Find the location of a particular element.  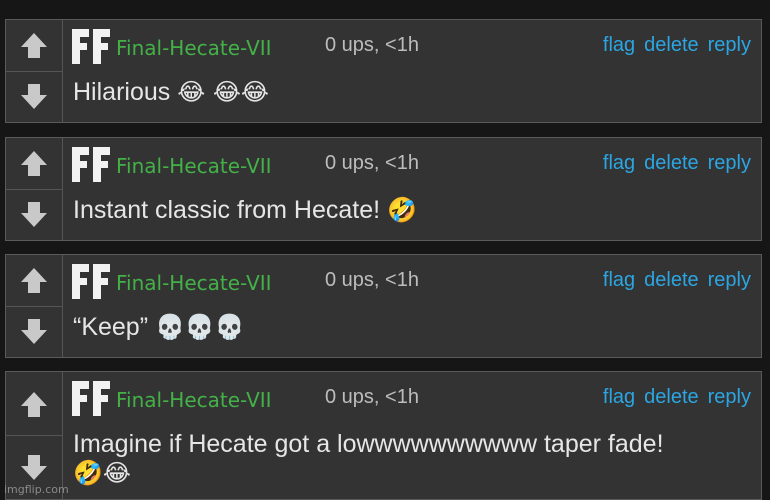

comment-text-block: Instant classic from Hecate! 🤣 is located at coordinates (407, 210).